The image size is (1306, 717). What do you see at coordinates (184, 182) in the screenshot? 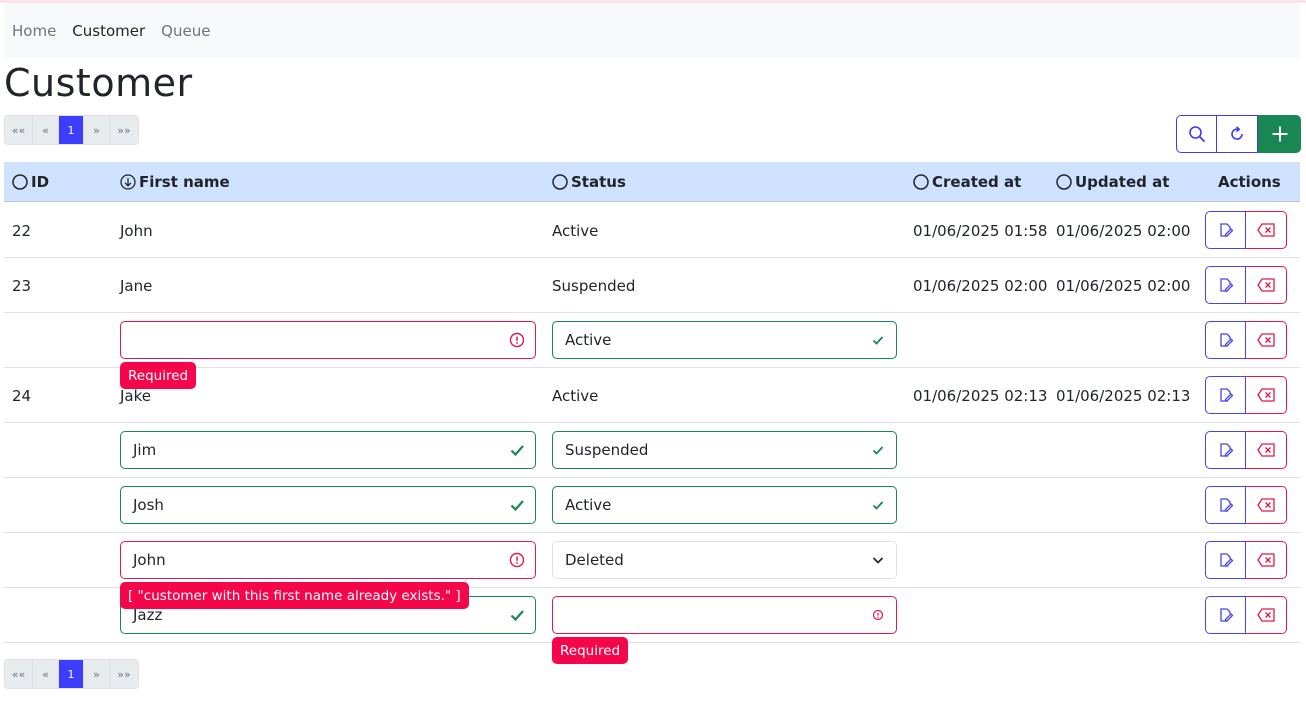
I see `header-first-name-label: First name` at bounding box center [184, 182].